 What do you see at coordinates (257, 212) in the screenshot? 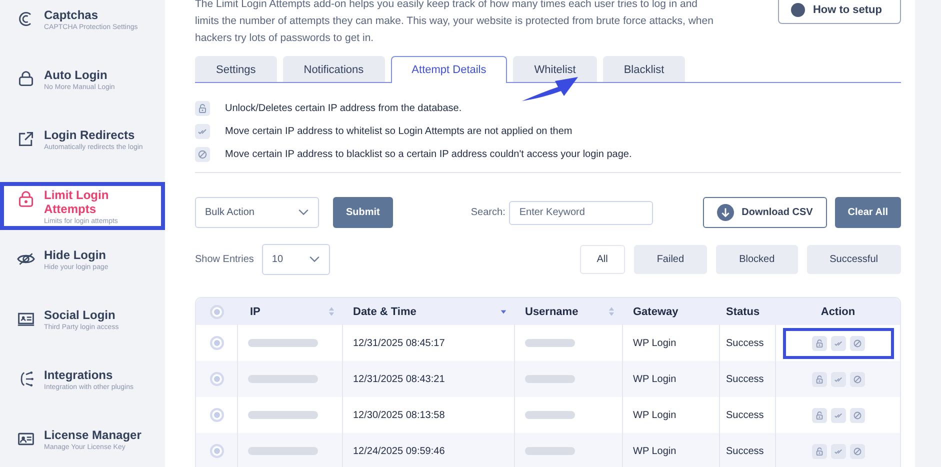
I see `bulk-action-dropdown: Bulk Action` at bounding box center [257, 212].